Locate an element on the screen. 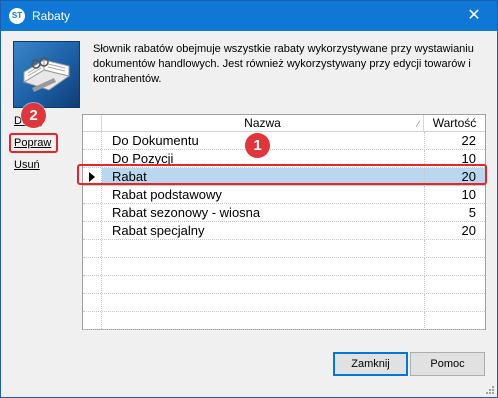  cell-name: Rabat sezonowy - wiosna is located at coordinates (186, 212).